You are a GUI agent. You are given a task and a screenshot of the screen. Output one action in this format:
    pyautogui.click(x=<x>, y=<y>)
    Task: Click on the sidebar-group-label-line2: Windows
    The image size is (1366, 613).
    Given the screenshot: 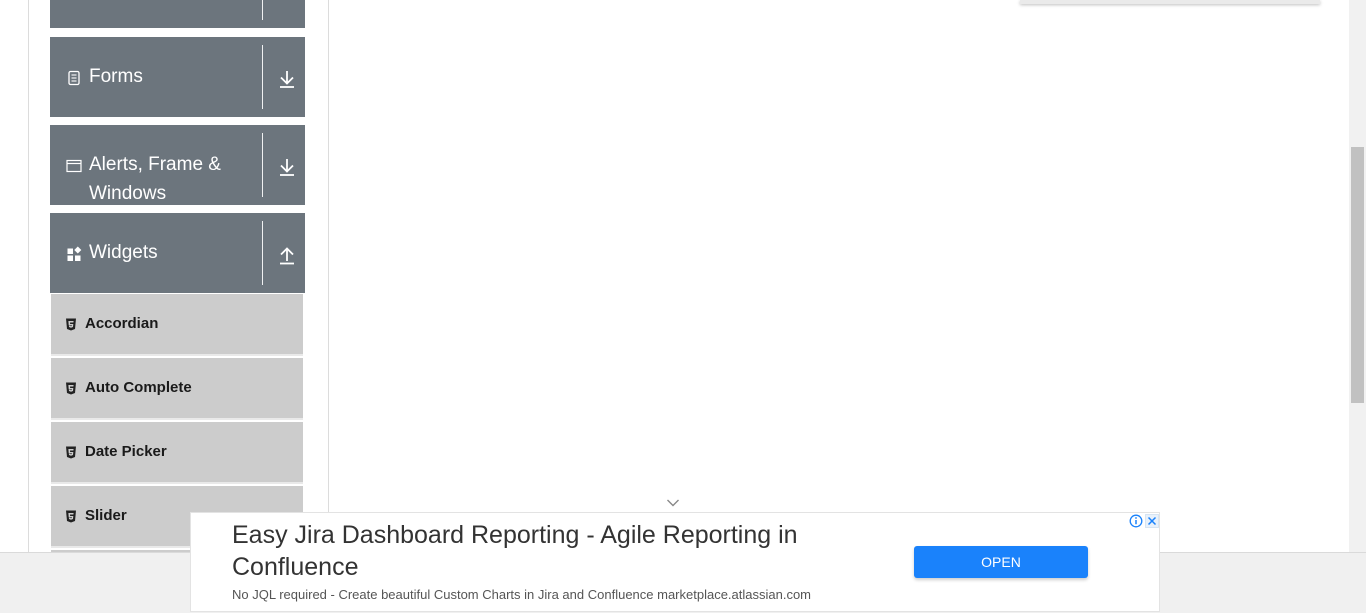 What is the action you would take?
    pyautogui.click(x=128, y=193)
    